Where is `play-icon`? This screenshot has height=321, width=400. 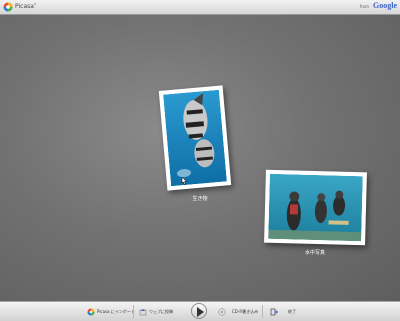
play-icon is located at coordinates (200, 312).